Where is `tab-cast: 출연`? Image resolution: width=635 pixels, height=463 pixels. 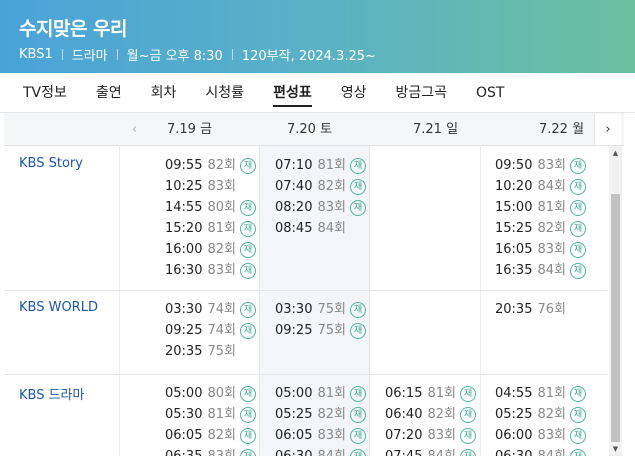 tab-cast: 출연 is located at coordinates (109, 93).